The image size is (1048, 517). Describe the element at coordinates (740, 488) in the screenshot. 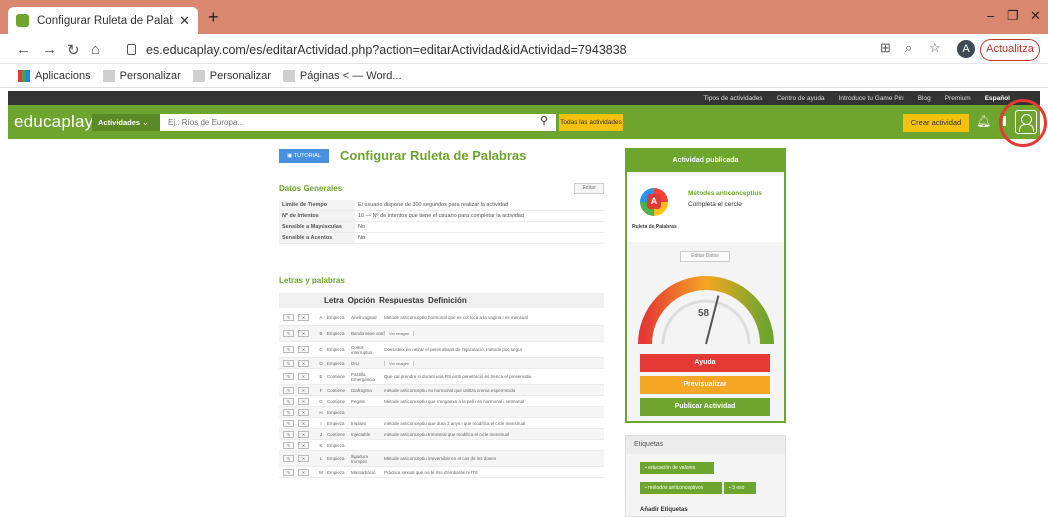

I see `tag-item: ▪ 3 eso` at that location.